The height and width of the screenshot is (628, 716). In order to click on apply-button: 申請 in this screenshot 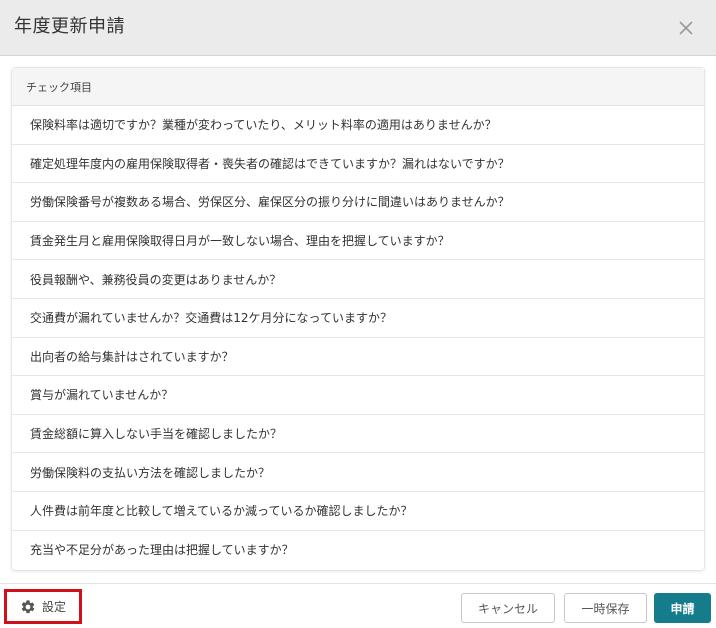, I will do `click(682, 608)`.